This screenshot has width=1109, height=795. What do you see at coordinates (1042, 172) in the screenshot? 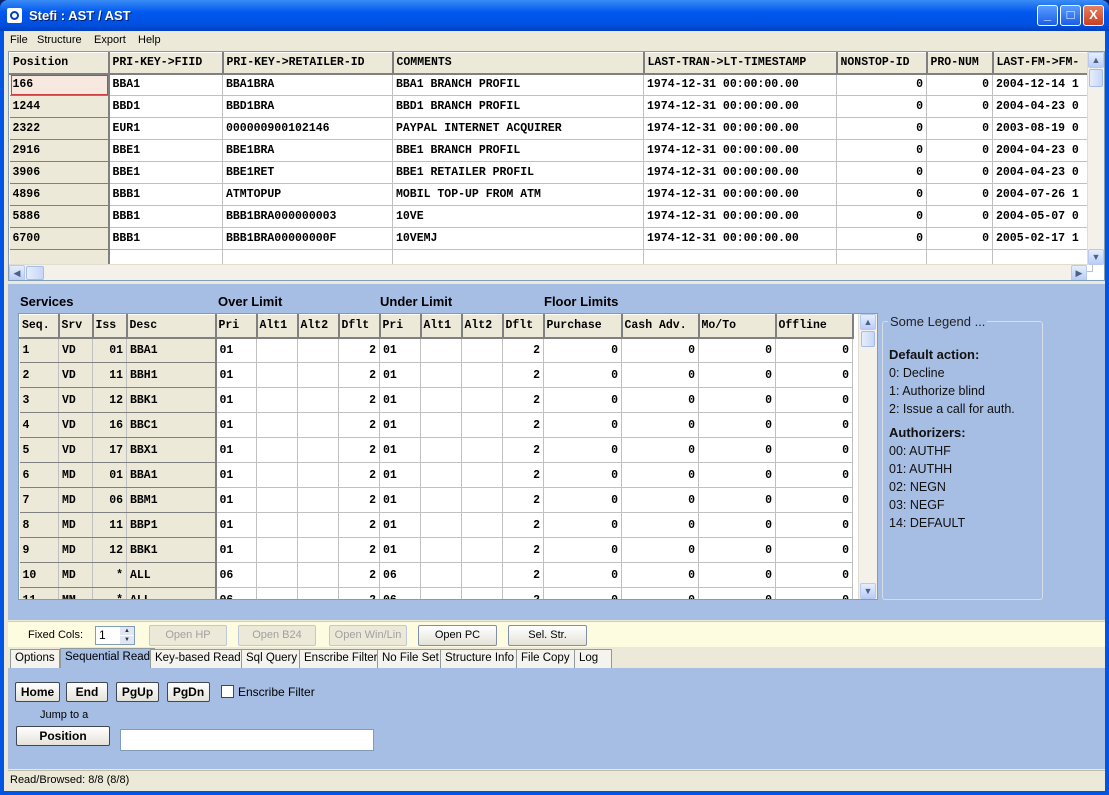
I see `table-cell: 2004-04-23 0` at bounding box center [1042, 172].